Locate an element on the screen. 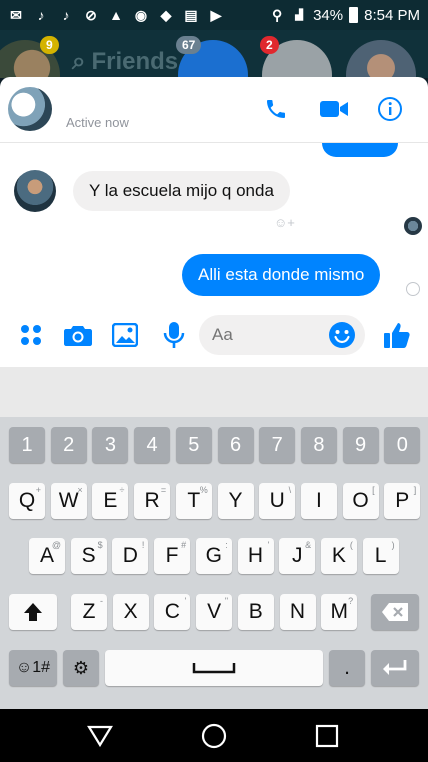 The height and width of the screenshot is (762, 428). tiktok-icon: ♪ is located at coordinates (66, 15).